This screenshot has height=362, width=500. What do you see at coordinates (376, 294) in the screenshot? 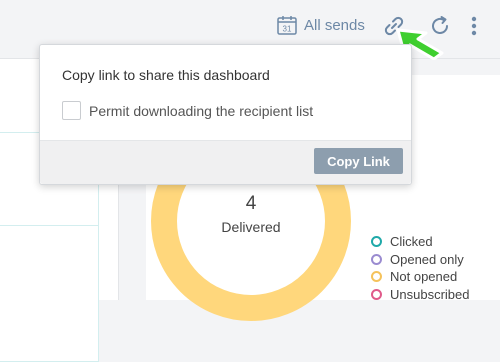
I see `legend-dot-unsubscribed` at bounding box center [376, 294].